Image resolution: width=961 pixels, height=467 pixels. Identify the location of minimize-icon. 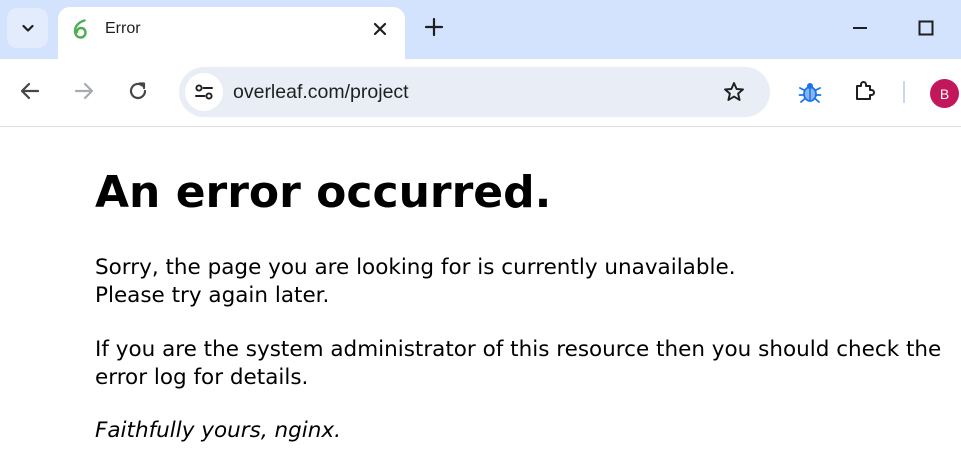
(860, 28).